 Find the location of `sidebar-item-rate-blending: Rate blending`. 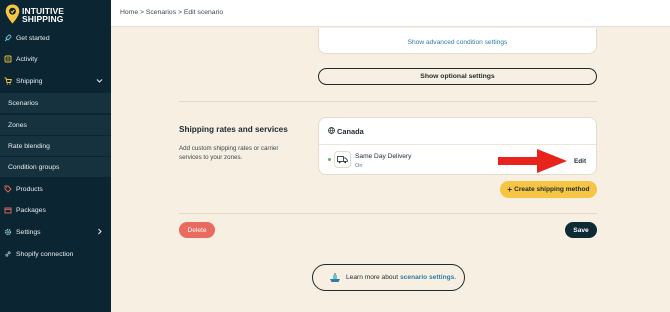

sidebar-item-rate-blending: Rate blending is located at coordinates (55, 146).